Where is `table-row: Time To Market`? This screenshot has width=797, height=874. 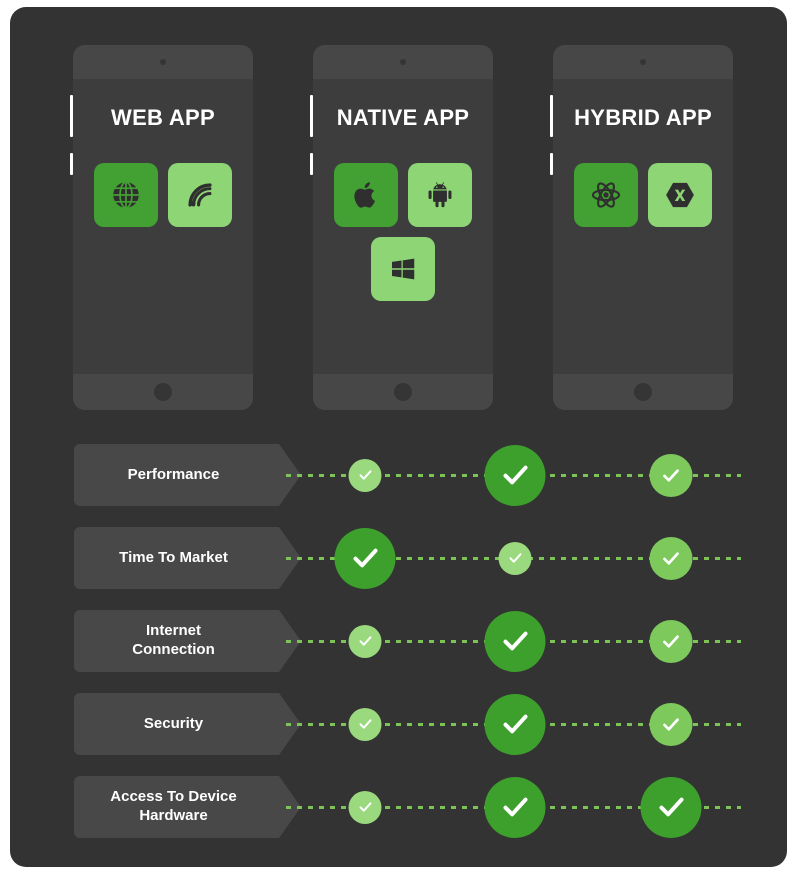
table-row: Time To Market is located at coordinates (398, 558).